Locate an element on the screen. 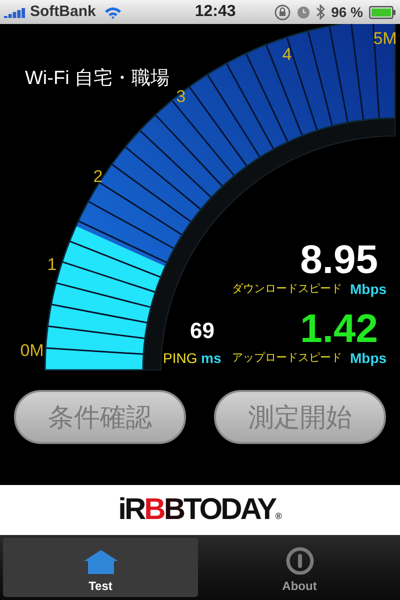  ping-label: PING is located at coordinates (180, 358).